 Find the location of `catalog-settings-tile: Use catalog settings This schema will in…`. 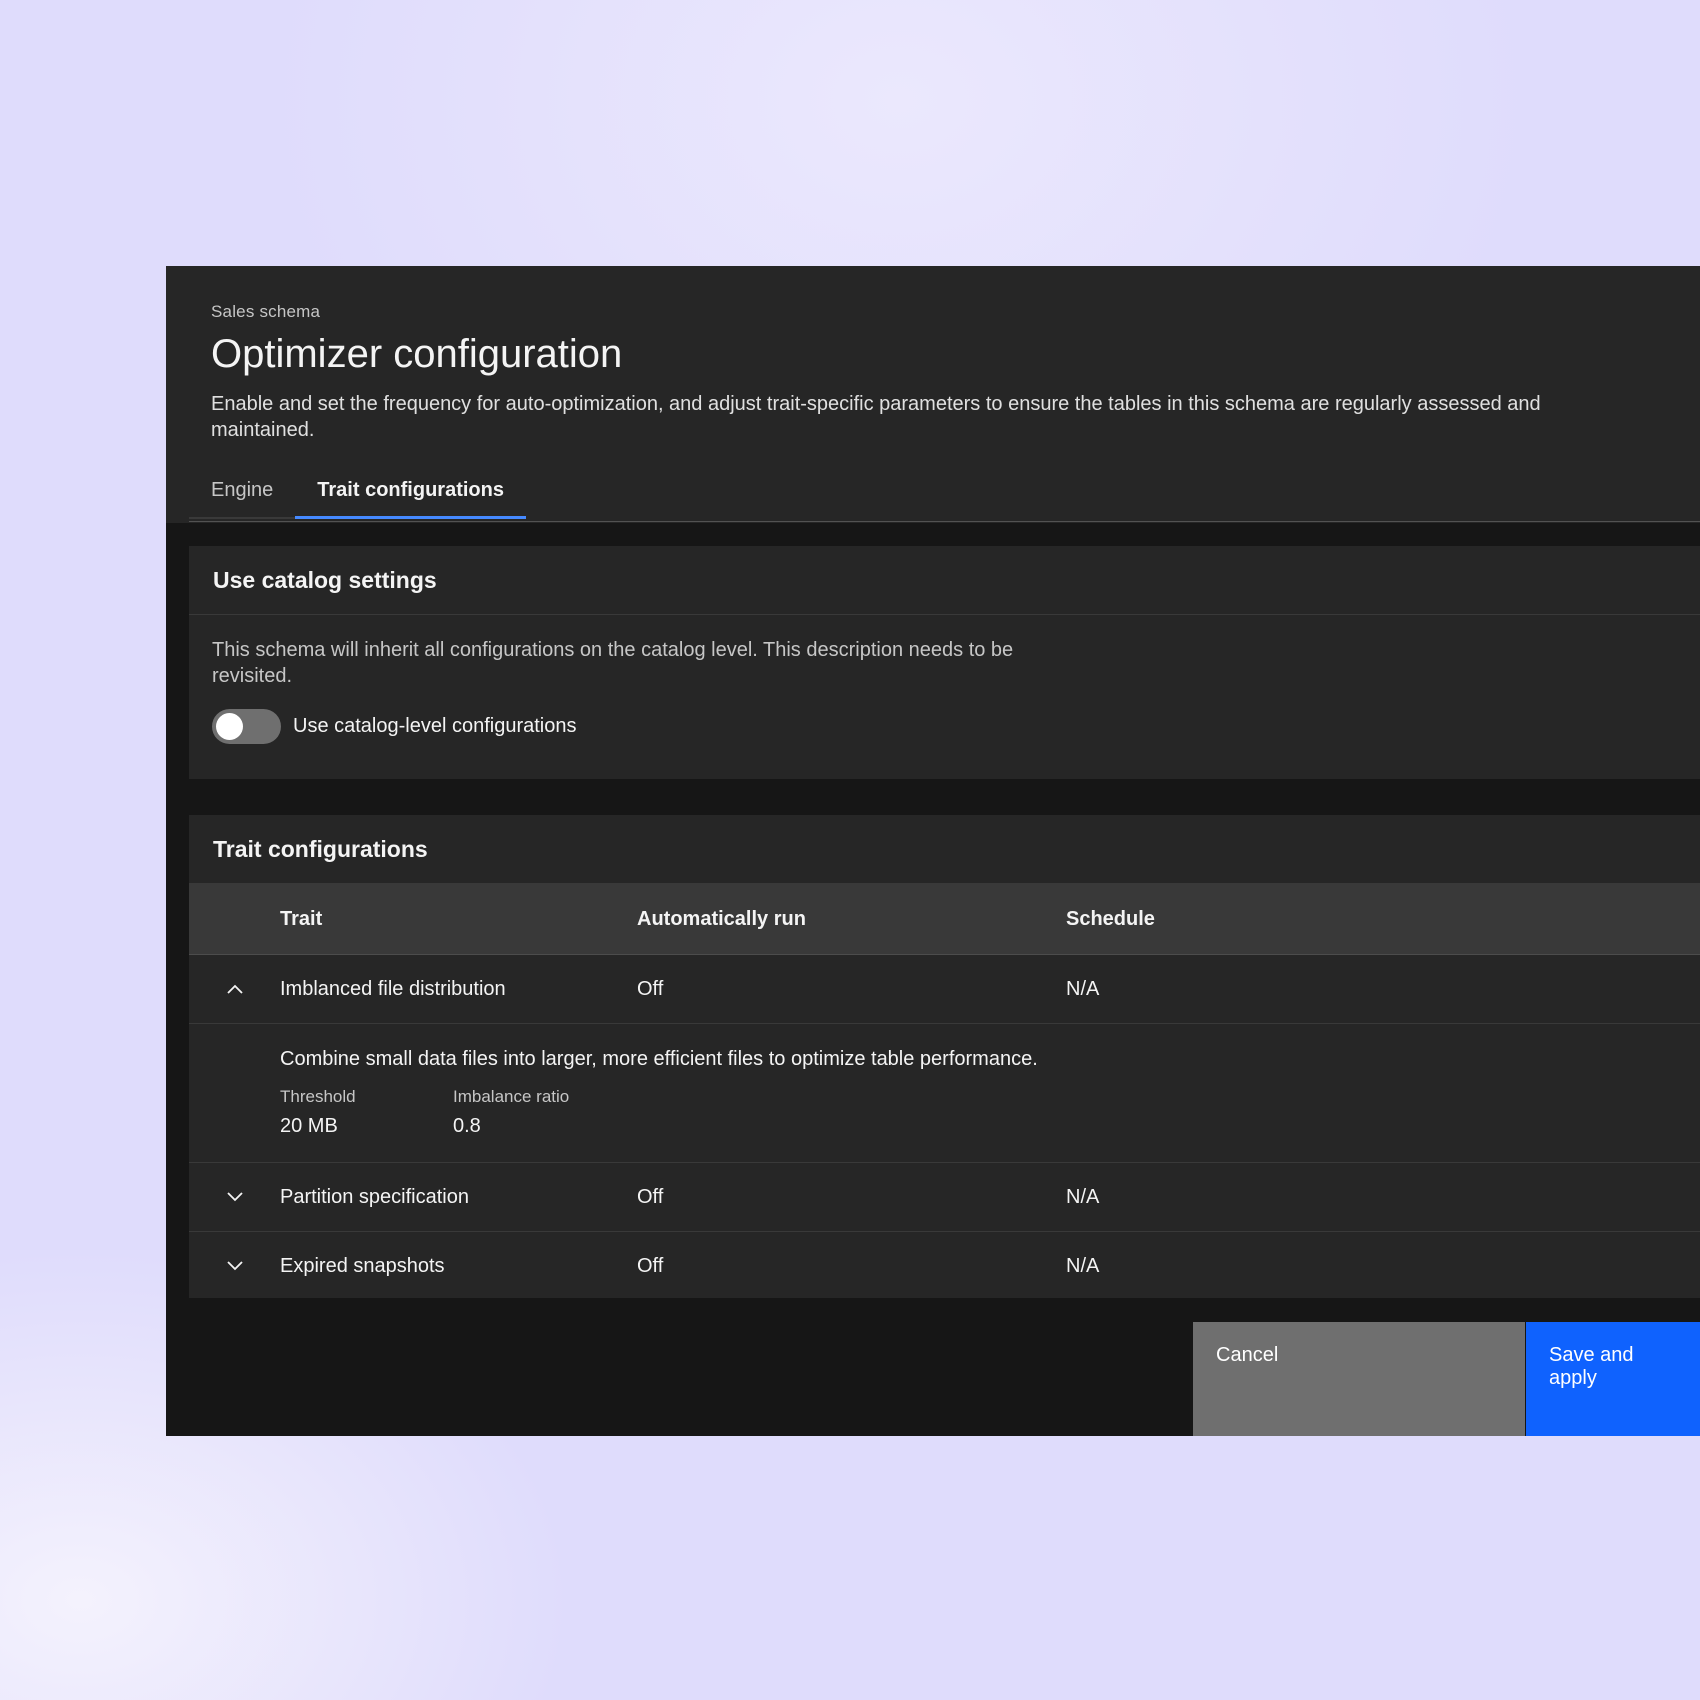

catalog-settings-tile: Use catalog settings This schema will in… is located at coordinates (944, 662).